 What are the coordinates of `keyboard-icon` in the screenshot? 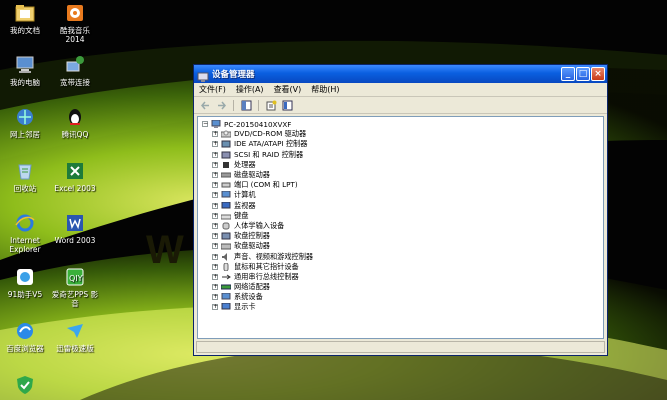 It's located at (226, 216).